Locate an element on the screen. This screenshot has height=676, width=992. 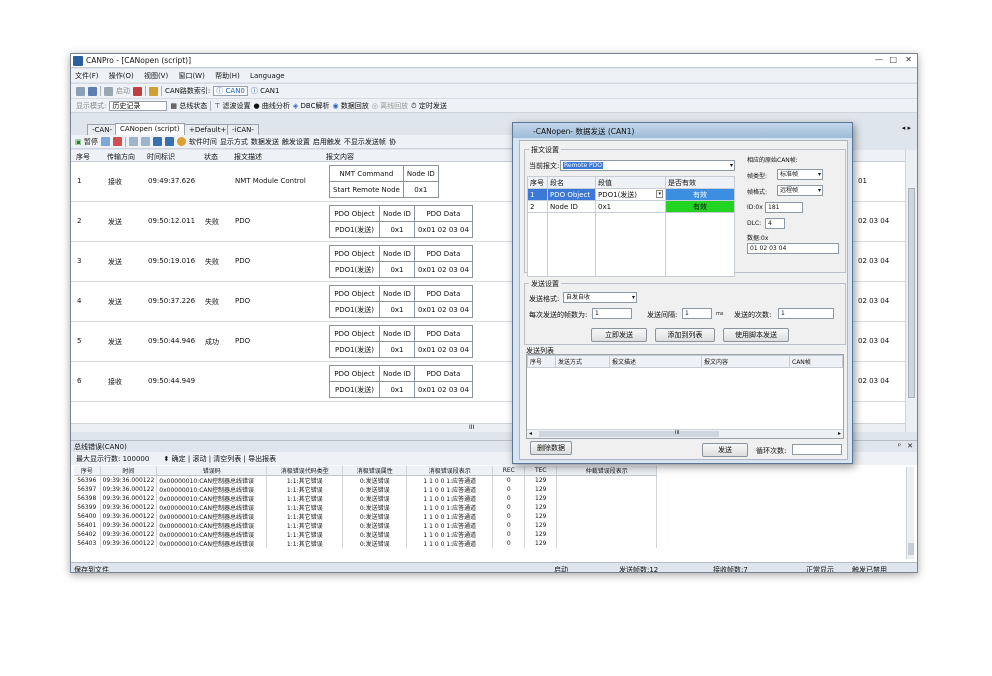
delete-data-button: 删除数据 is located at coordinates (551, 448).